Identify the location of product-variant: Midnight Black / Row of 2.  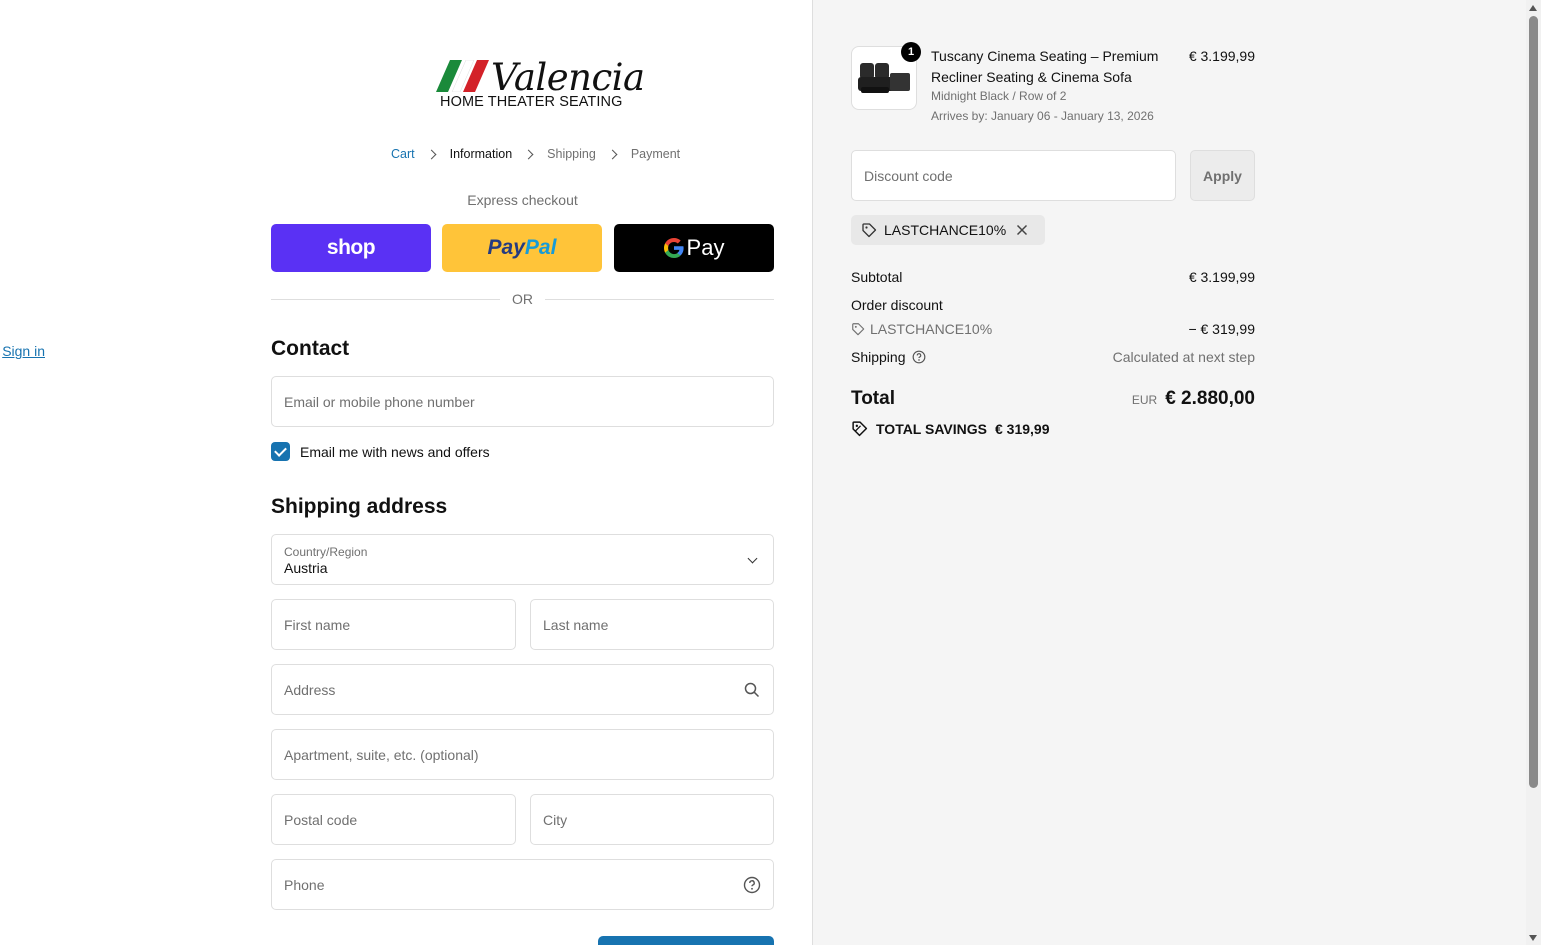
(999, 96).